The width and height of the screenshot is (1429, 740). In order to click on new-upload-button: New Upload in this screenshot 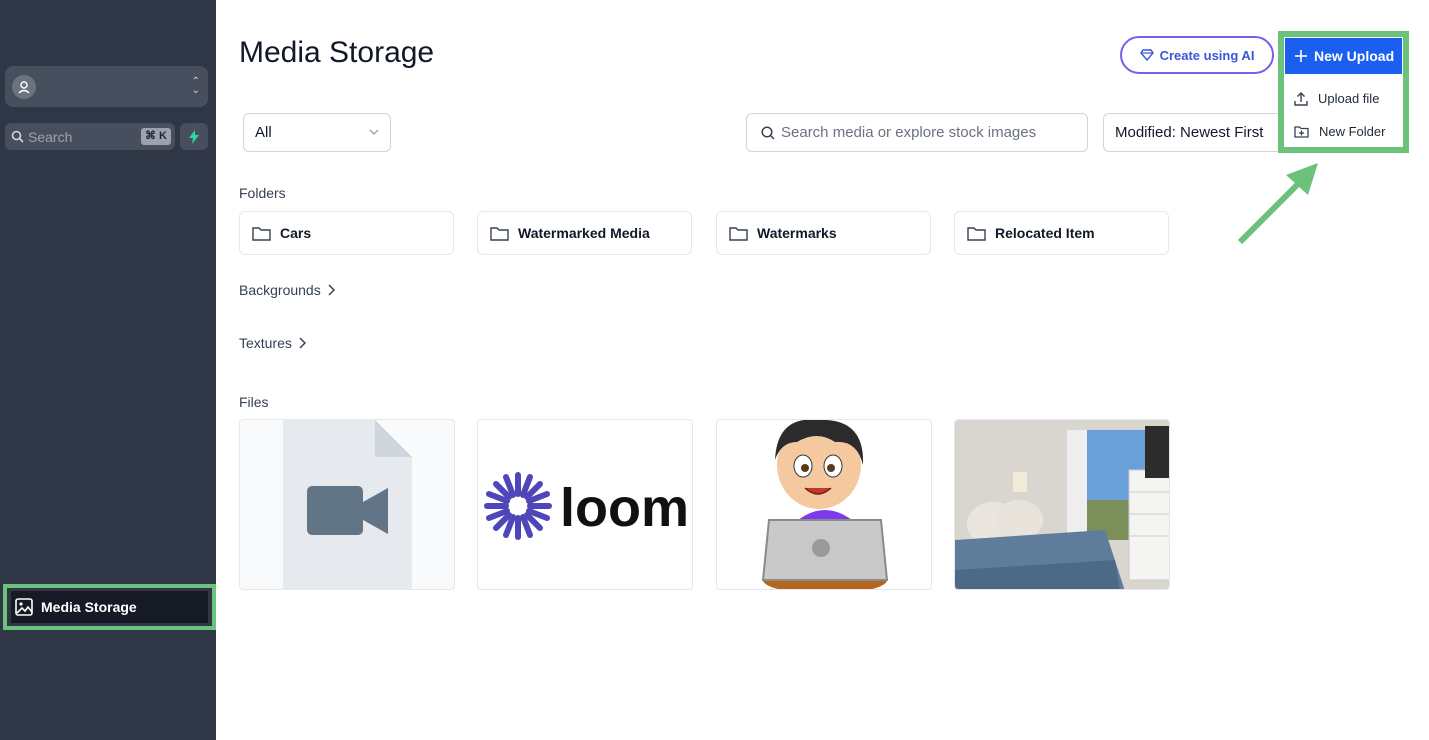, I will do `click(1343, 56)`.